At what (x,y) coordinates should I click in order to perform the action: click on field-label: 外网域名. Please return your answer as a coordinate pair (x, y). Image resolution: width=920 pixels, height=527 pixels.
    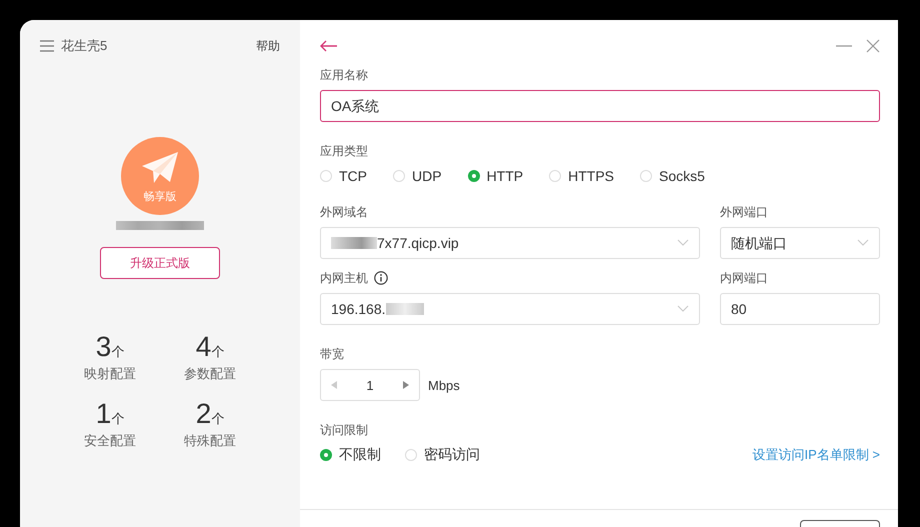
    Looking at the image, I should click on (344, 212).